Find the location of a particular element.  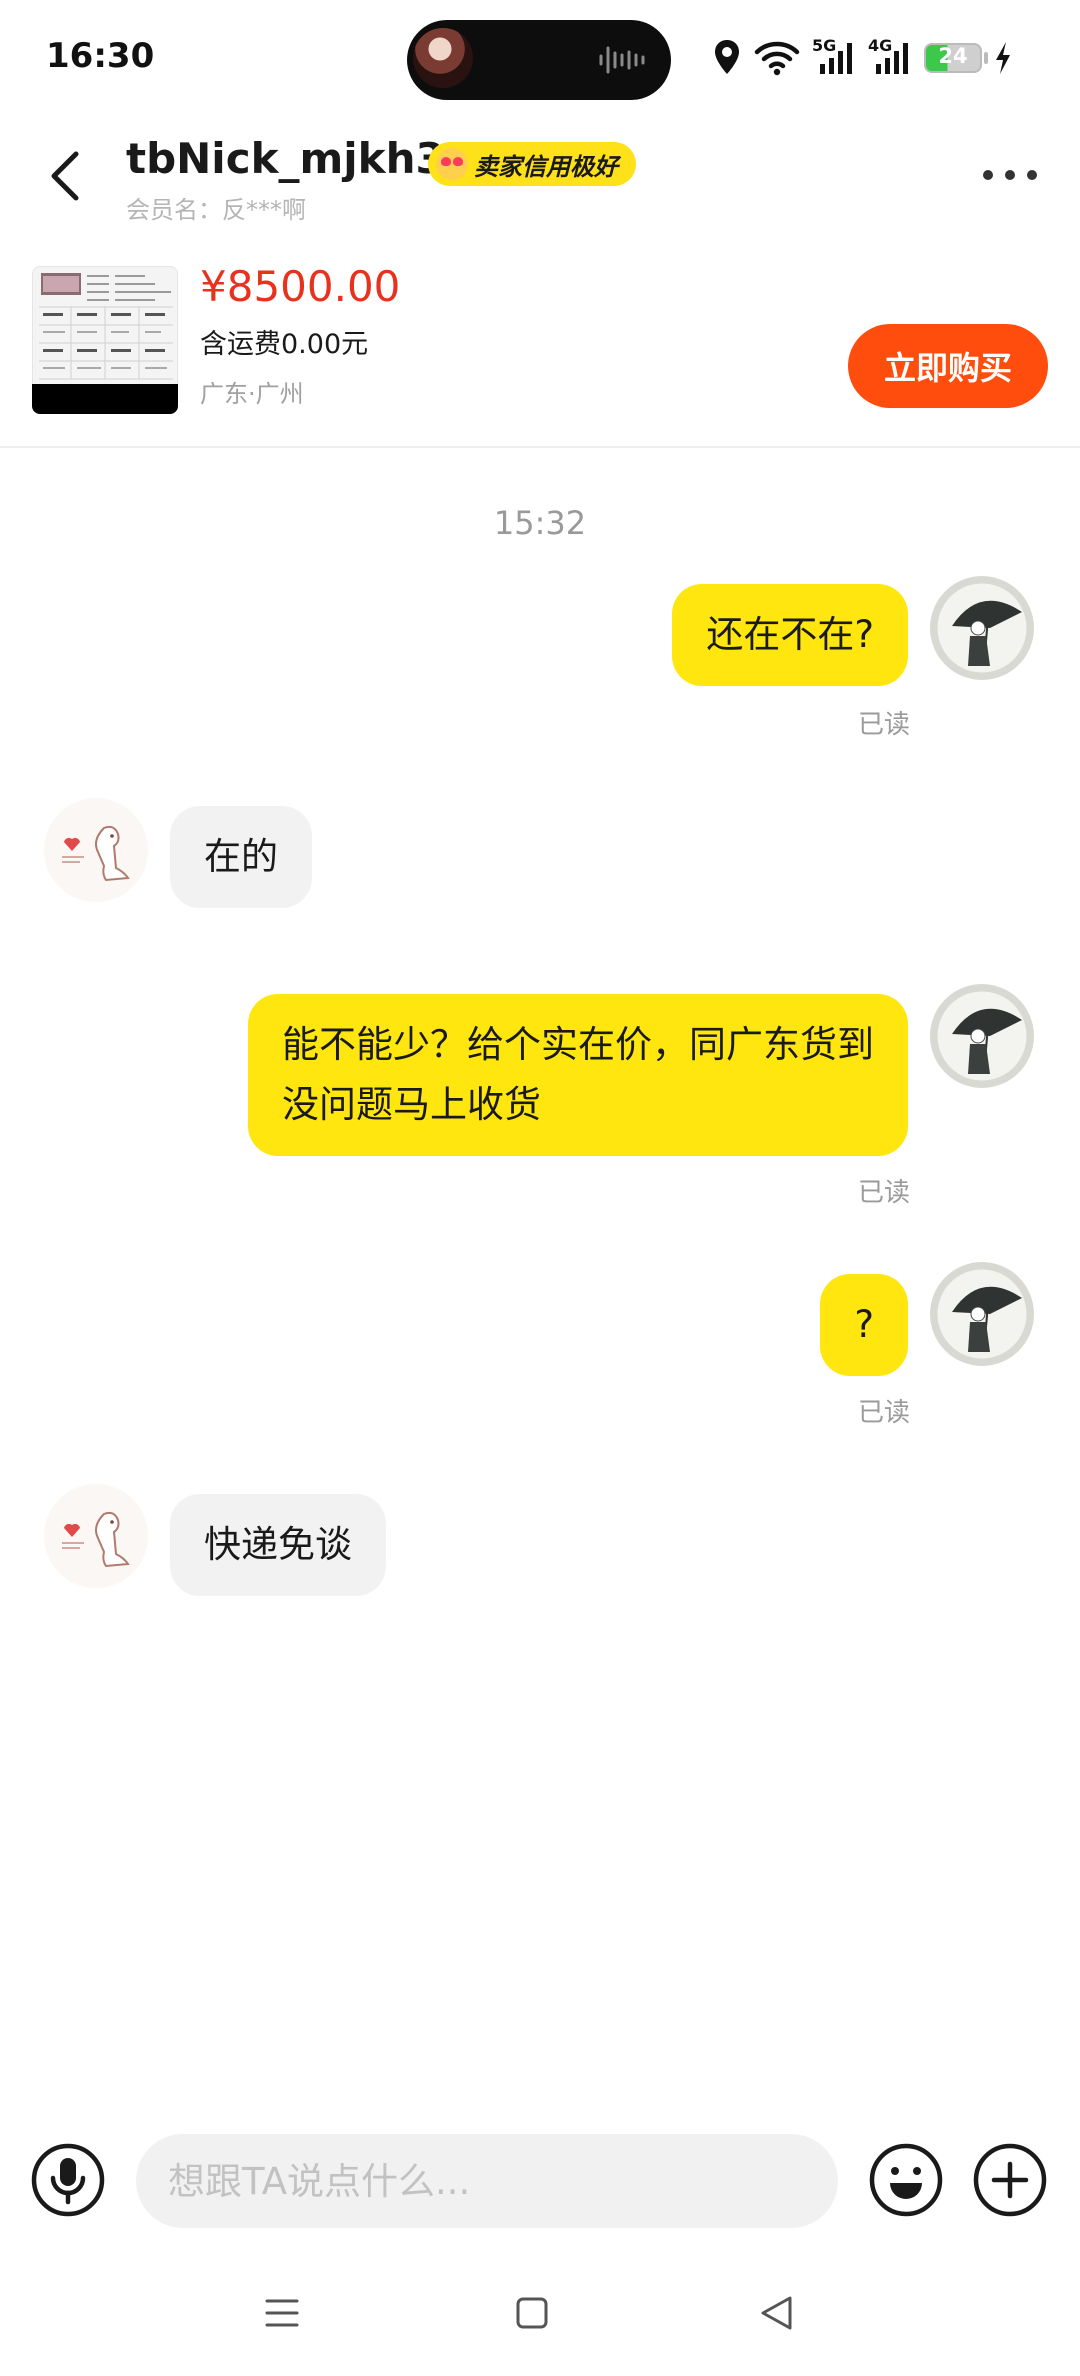

message-bubble-received: 快递免谈 is located at coordinates (278, 1545).